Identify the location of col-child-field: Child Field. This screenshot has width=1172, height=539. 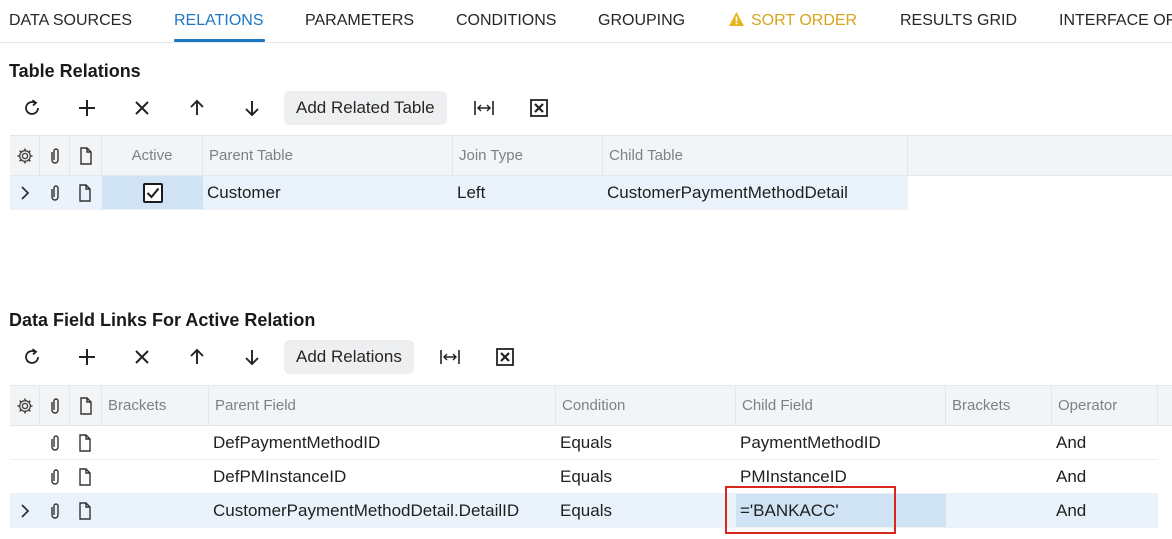
(841, 405).